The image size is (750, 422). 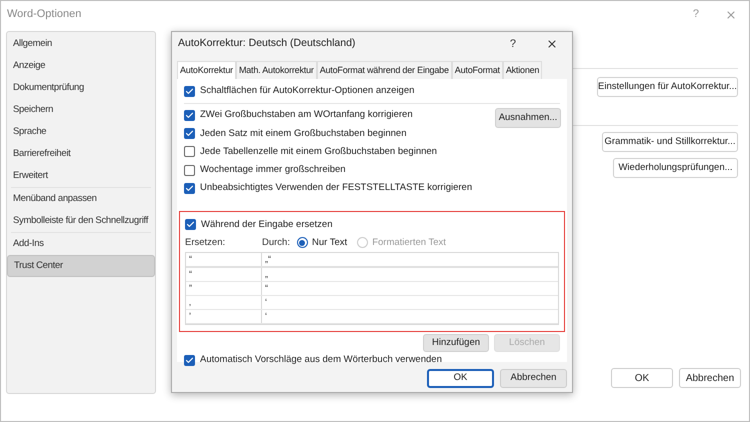 I want to click on table-cell: ’, so click(x=224, y=316).